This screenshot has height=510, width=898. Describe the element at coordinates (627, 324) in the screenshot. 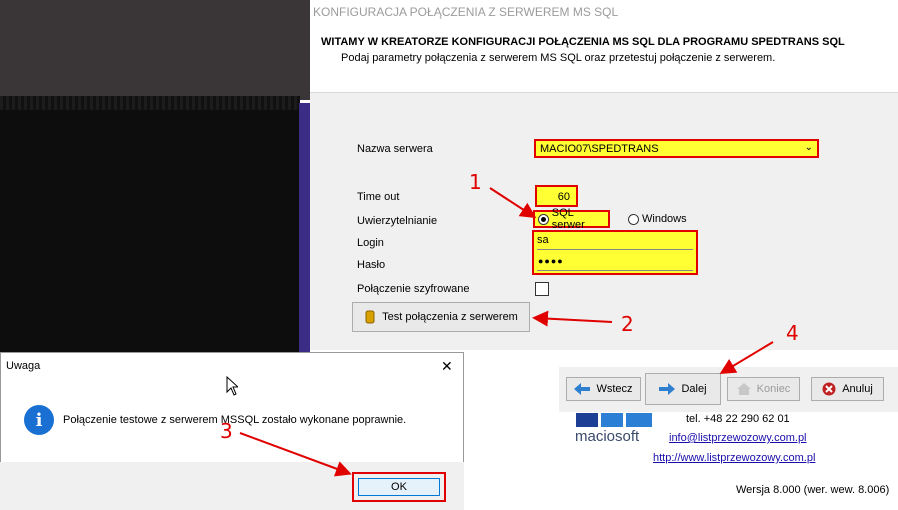

I see `annotation-number-2: 2` at that location.